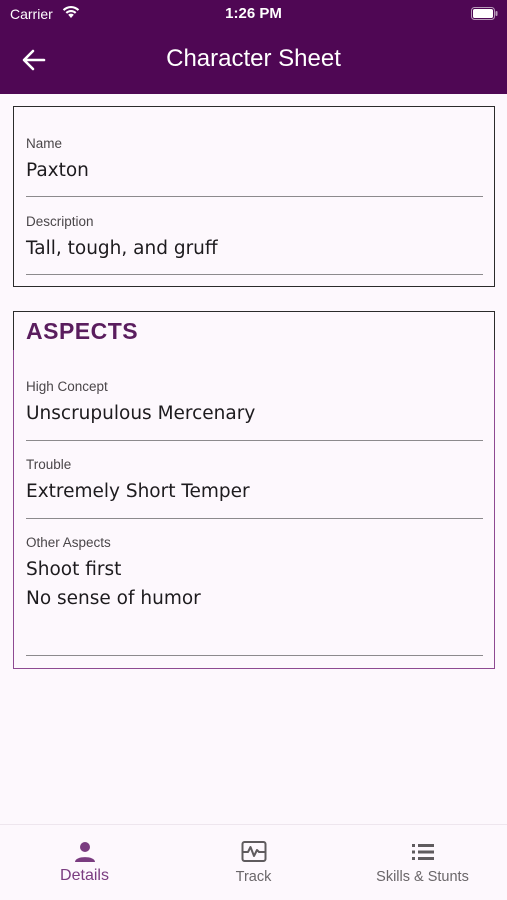 The width and height of the screenshot is (507, 900). Describe the element at coordinates (67, 386) in the screenshot. I see `high-concept-label: High Concept` at that location.